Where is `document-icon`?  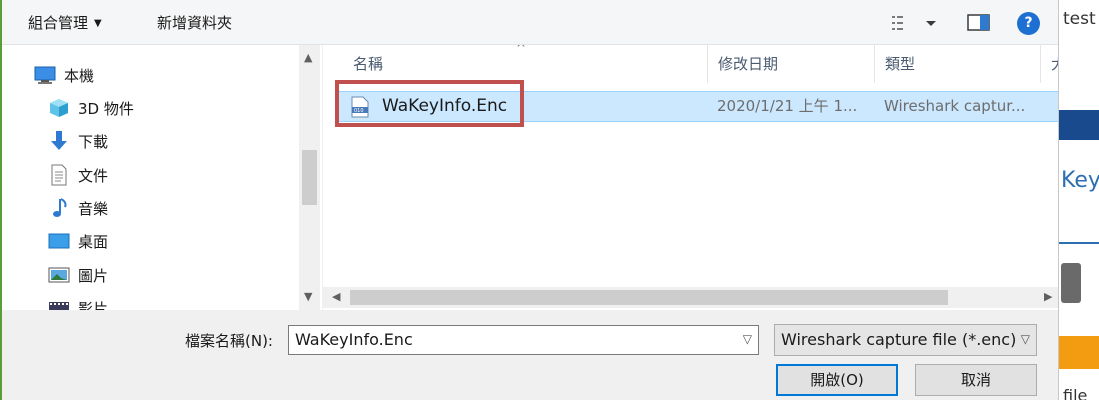
document-icon is located at coordinates (59, 175).